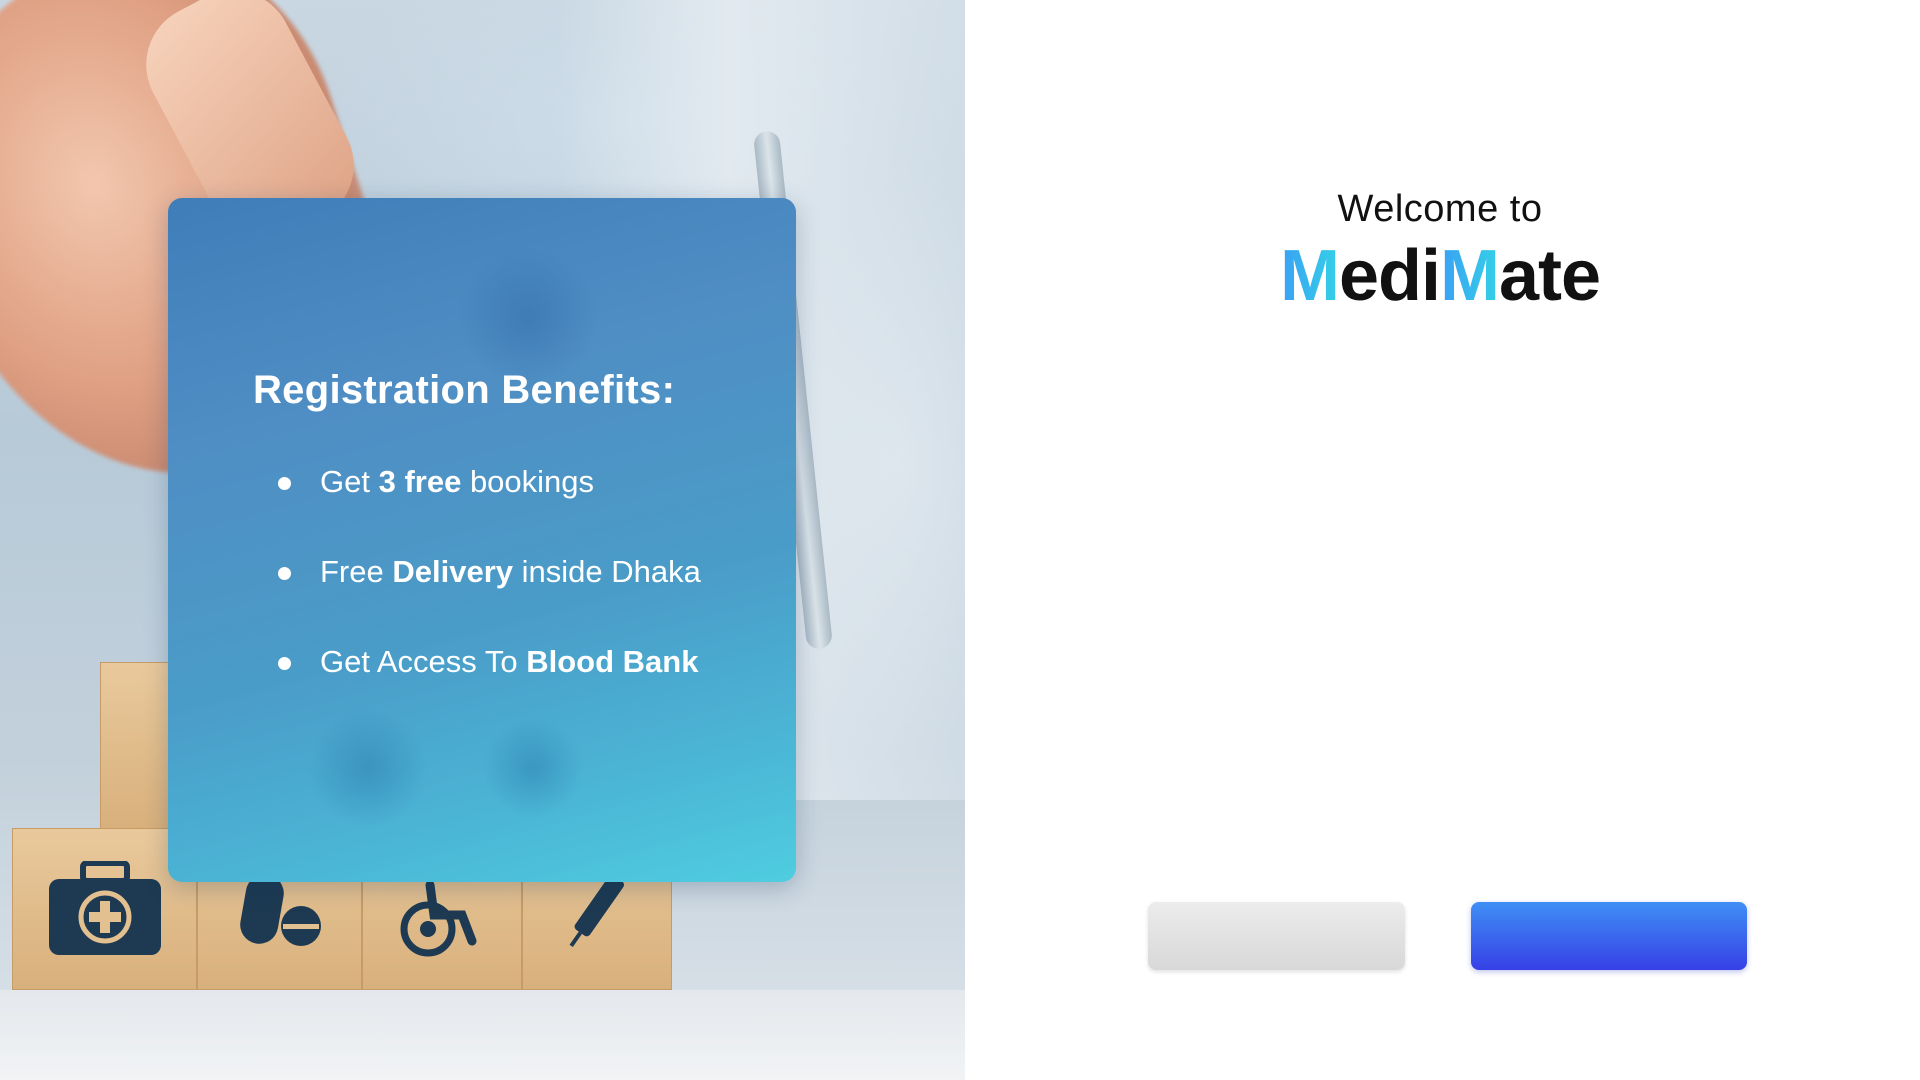  I want to click on secondary-button, so click(1276, 936).